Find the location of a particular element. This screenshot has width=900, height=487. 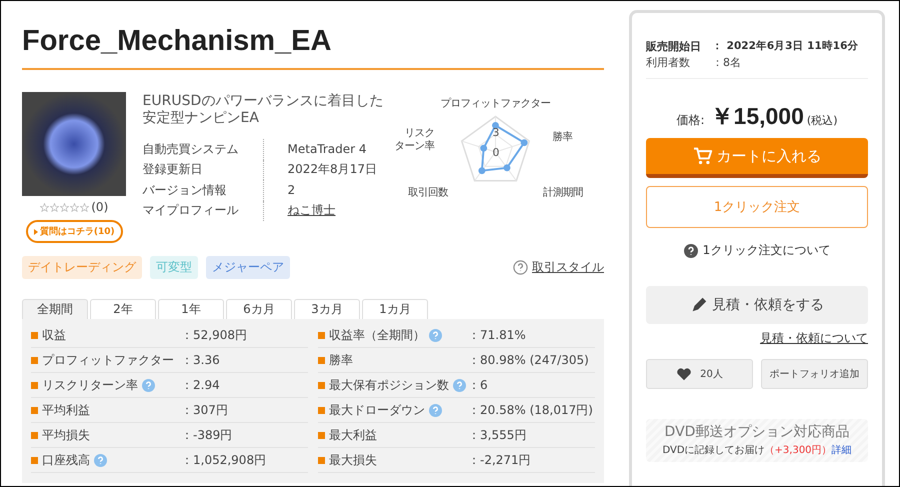

radar-chart-drawing is located at coordinates (495, 149).